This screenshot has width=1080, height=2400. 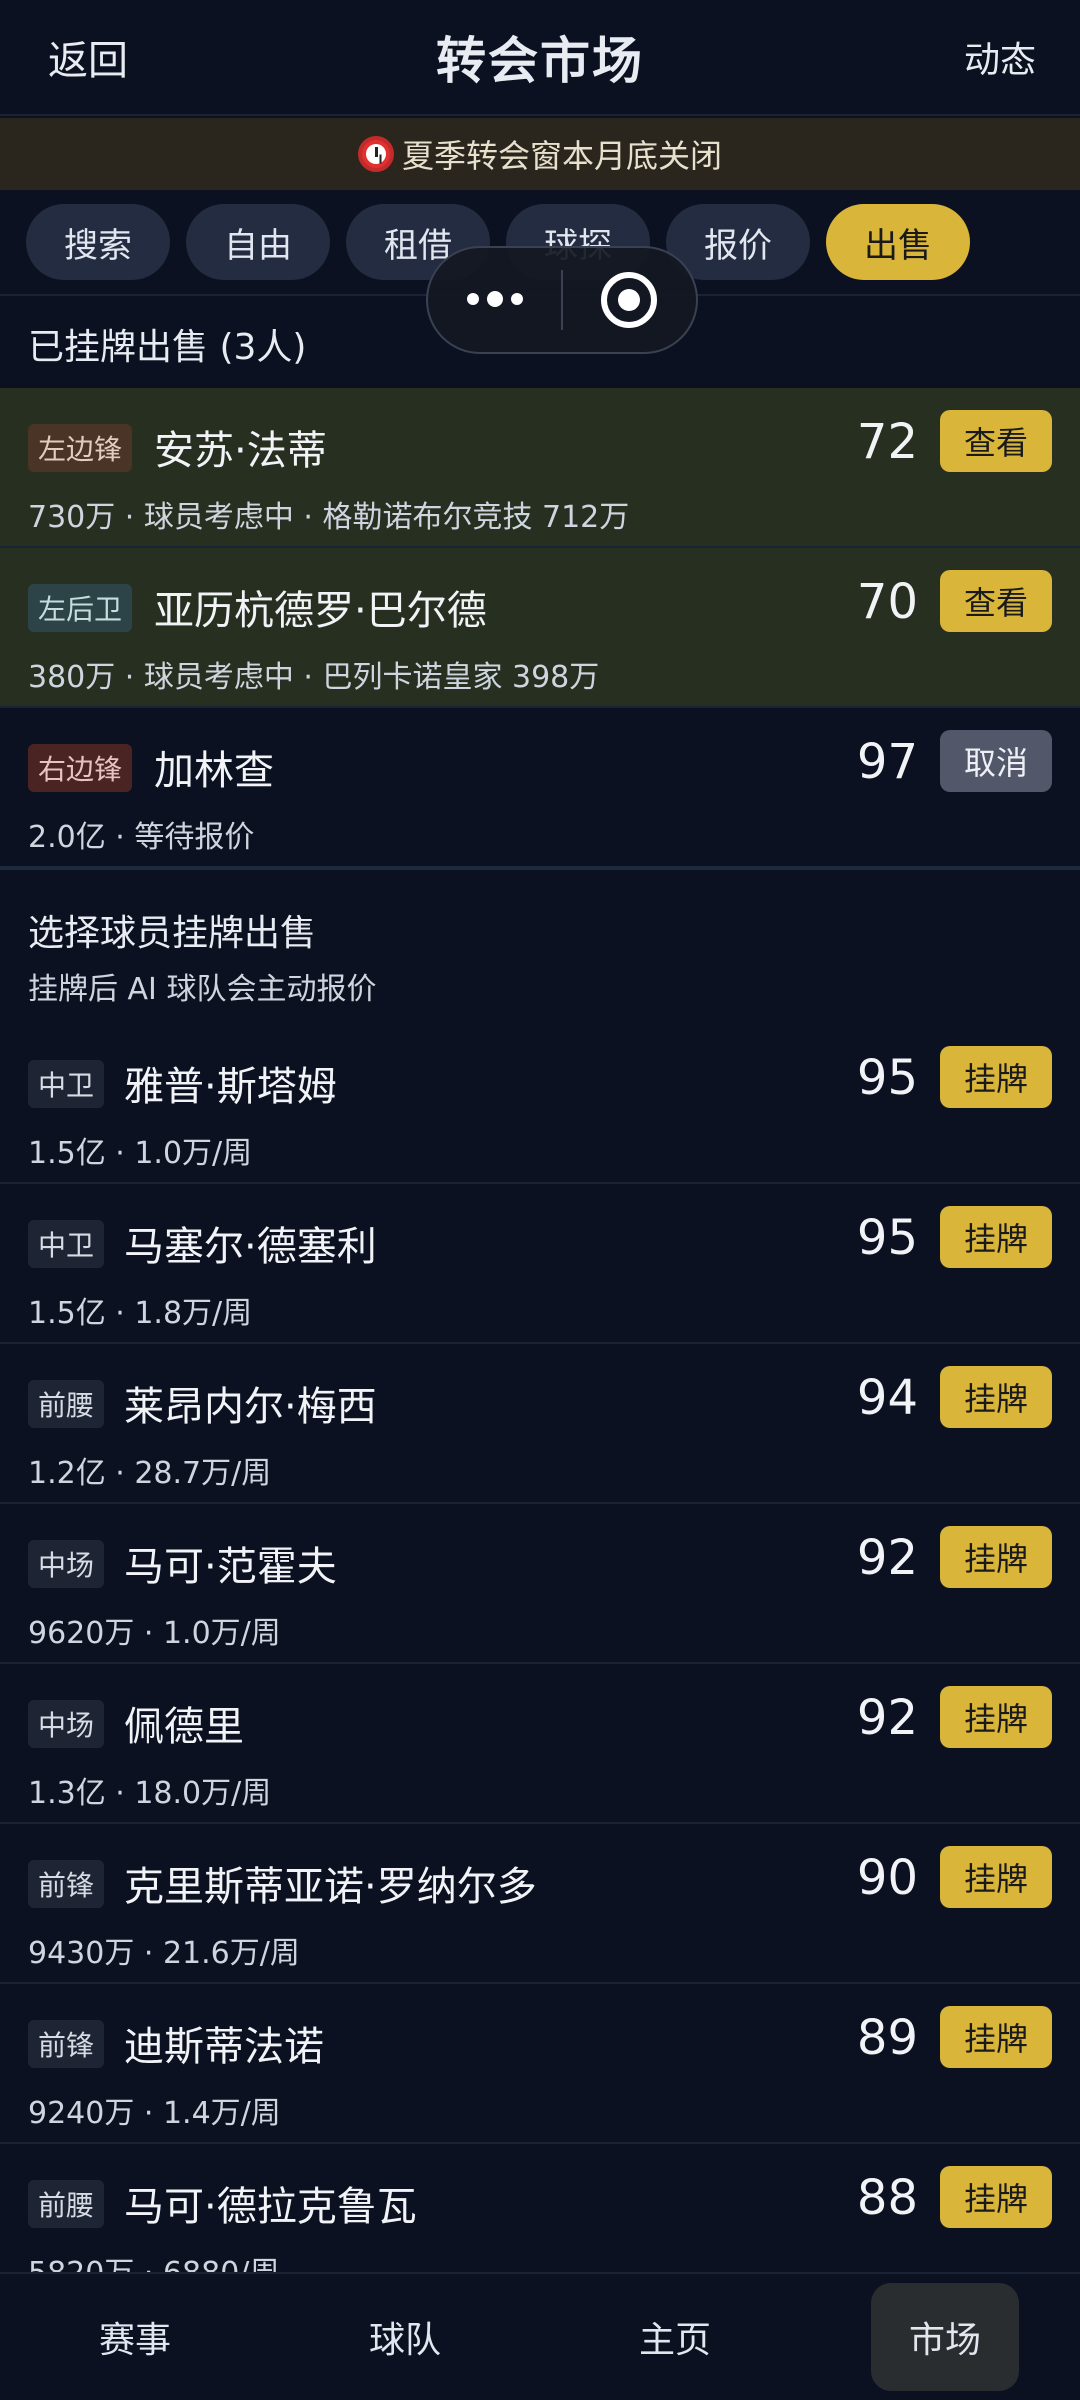 What do you see at coordinates (996, 761) in the screenshot?
I see `cancel-listing-button: 取消` at bounding box center [996, 761].